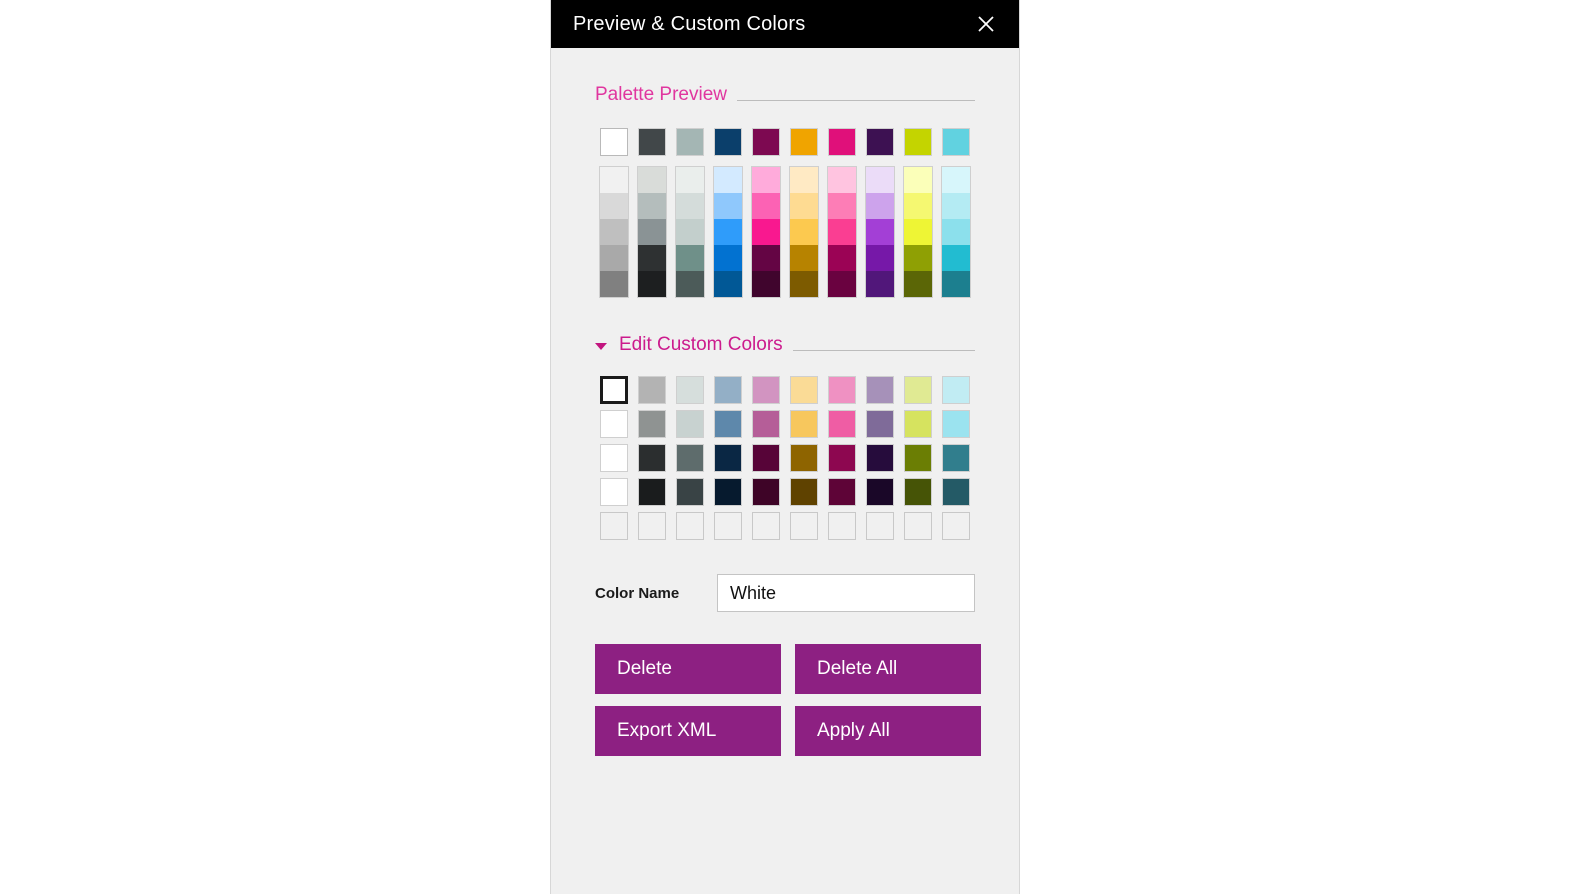 This screenshot has width=1587, height=894. What do you see at coordinates (688, 669) in the screenshot?
I see `delete-button: Delete` at bounding box center [688, 669].